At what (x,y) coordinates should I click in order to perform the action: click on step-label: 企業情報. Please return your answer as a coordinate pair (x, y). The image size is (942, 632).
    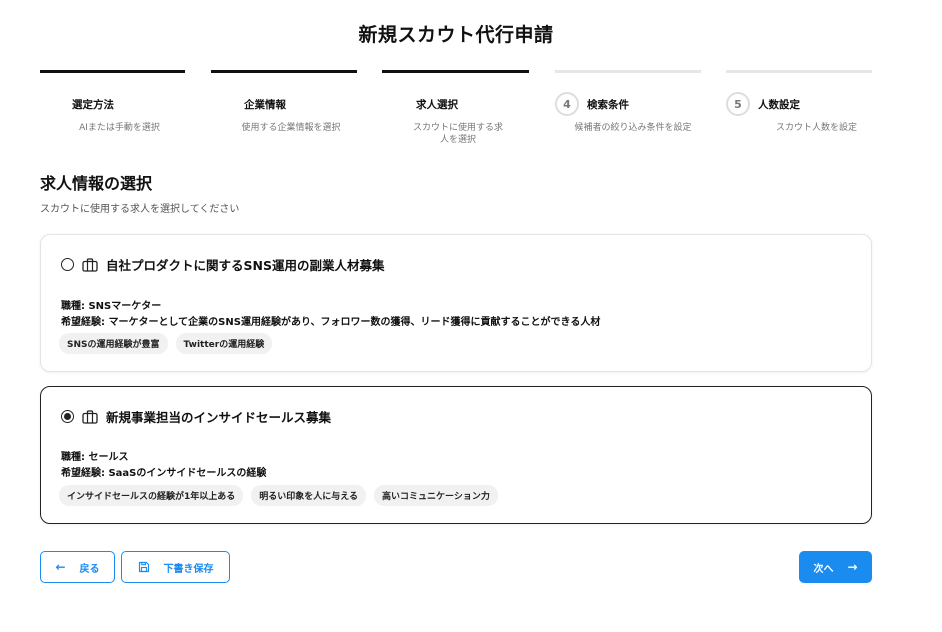
    Looking at the image, I should click on (265, 104).